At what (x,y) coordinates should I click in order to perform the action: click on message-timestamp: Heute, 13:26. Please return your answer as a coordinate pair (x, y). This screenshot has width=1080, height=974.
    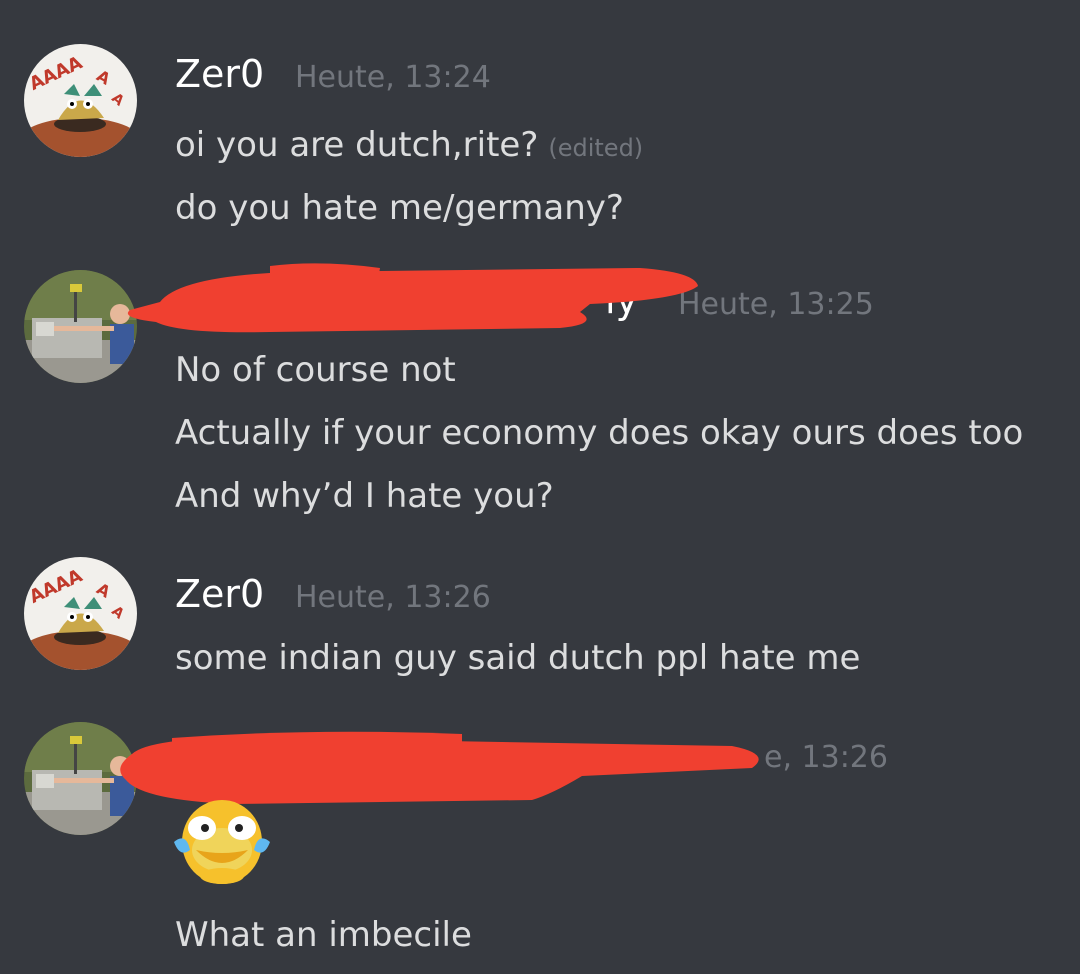
    Looking at the image, I should click on (393, 597).